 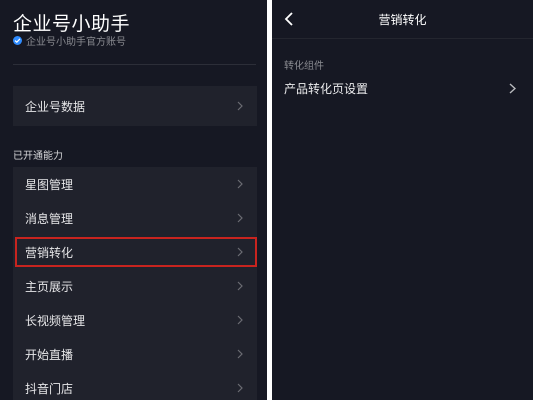 I want to click on header-divider, so click(x=134, y=64).